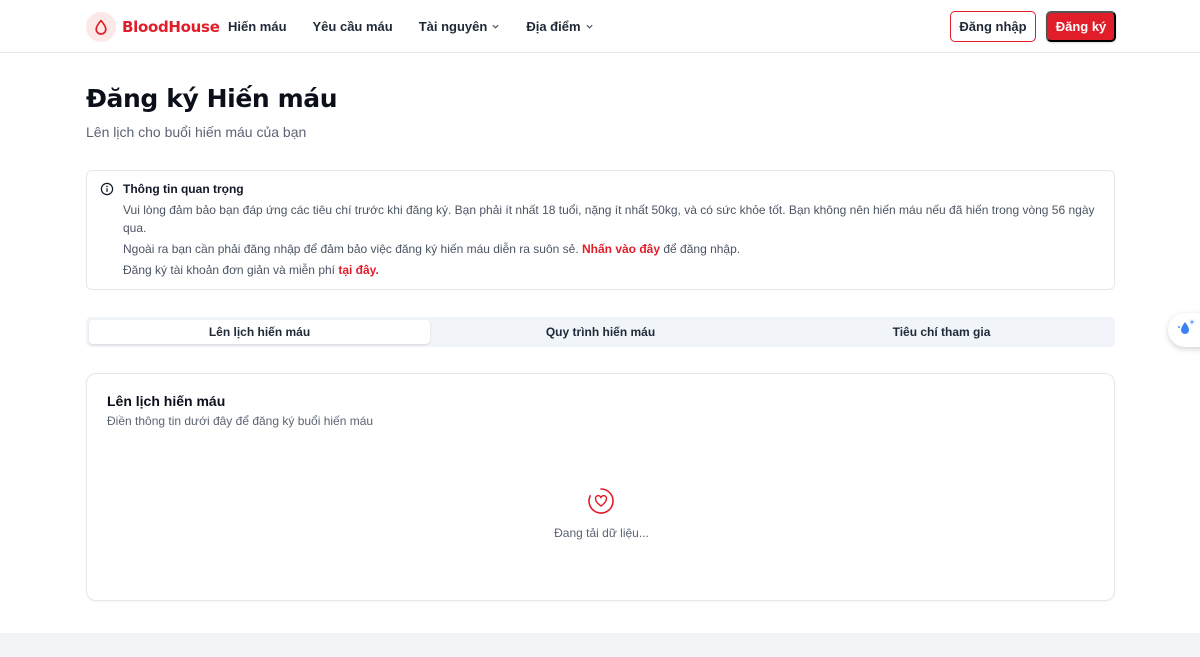 Image resolution: width=1200 pixels, height=657 pixels. Describe the element at coordinates (229, 270) in the screenshot. I see `info-register-prefix: Đăng ký tài khoản đơn giản và miễn phí` at that location.